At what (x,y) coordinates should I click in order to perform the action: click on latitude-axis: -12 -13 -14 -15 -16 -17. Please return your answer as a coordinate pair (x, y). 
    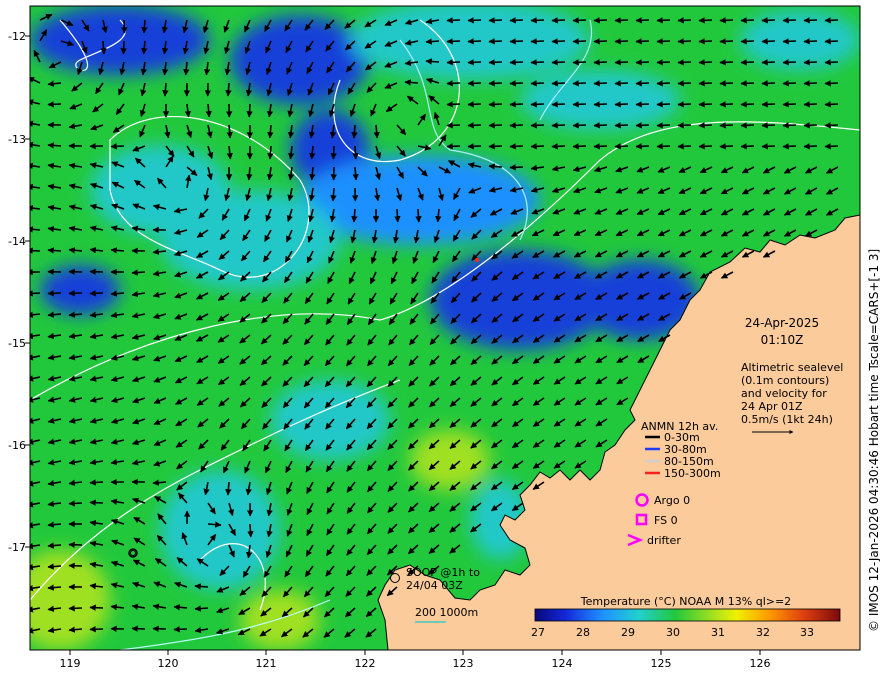
    Looking at the image, I should click on (19, 292).